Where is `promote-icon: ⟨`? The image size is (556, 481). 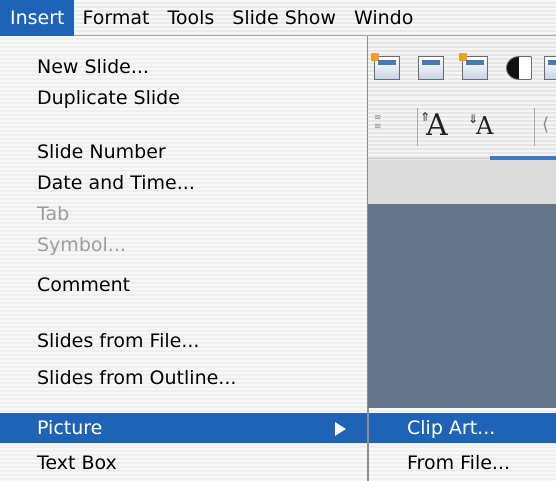 promote-icon: ⟨ is located at coordinates (545, 124).